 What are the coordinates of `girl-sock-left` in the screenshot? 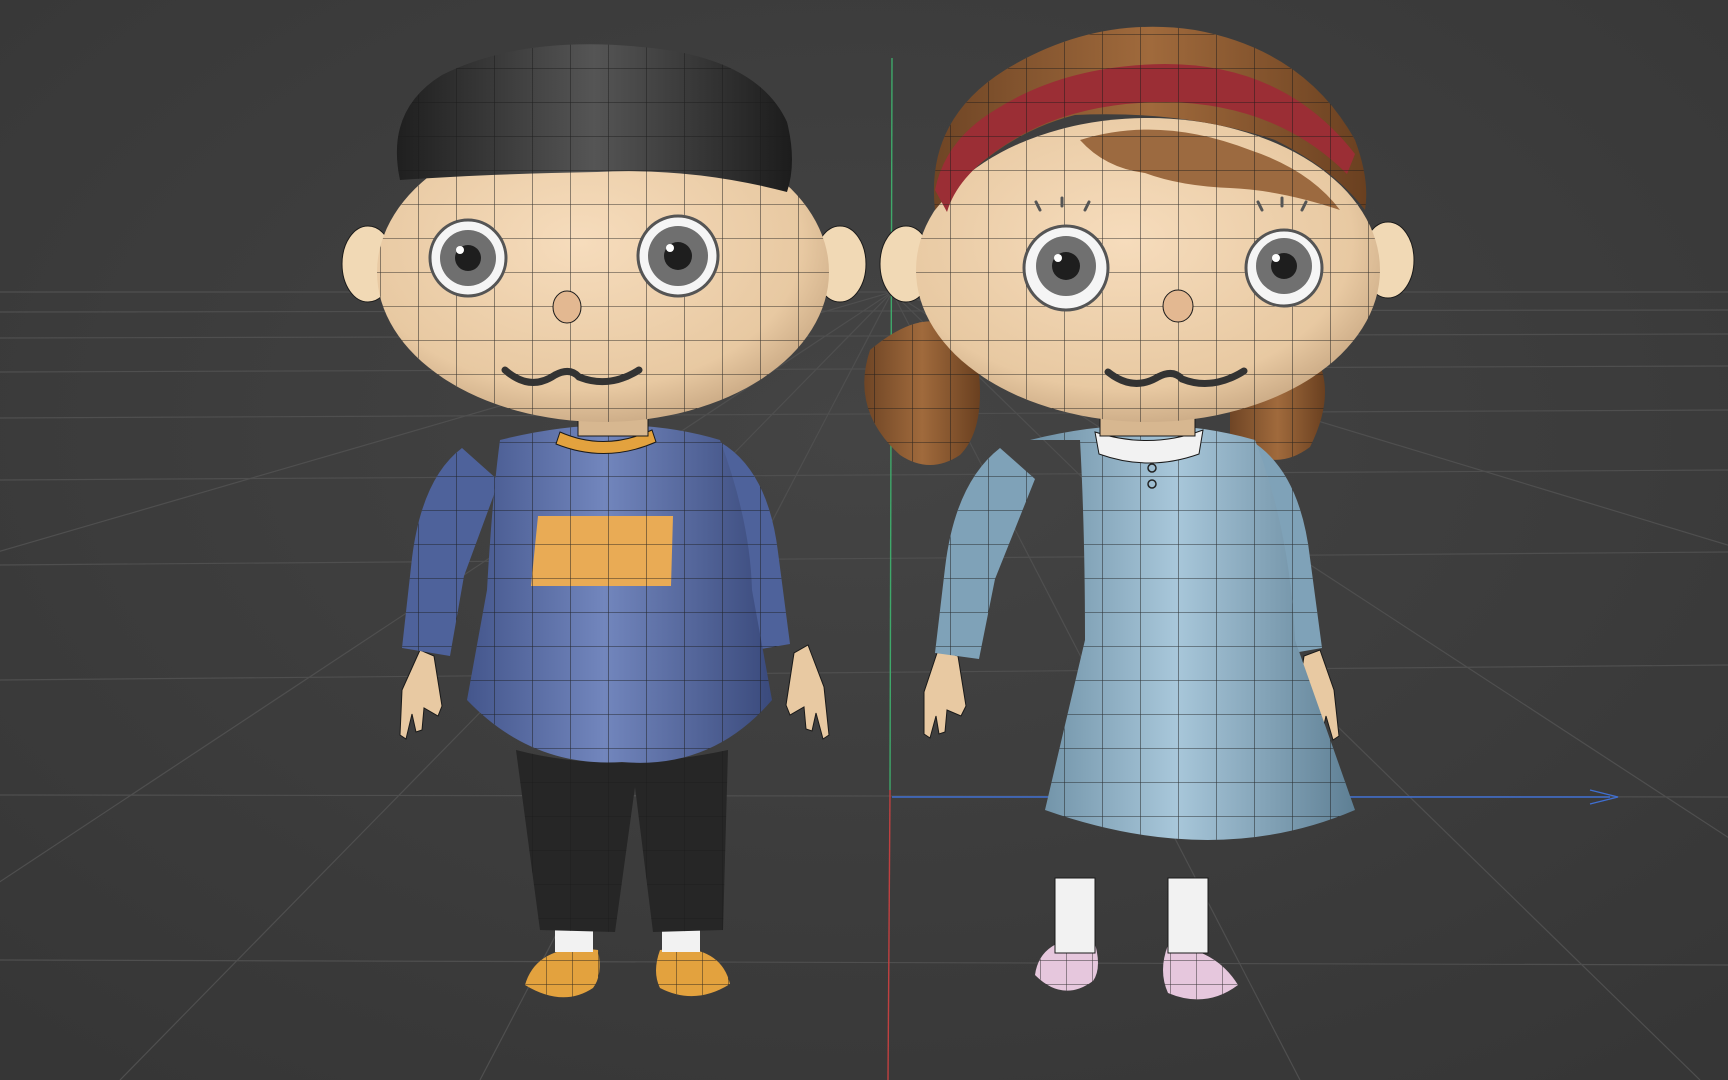 It's located at (1075, 915).